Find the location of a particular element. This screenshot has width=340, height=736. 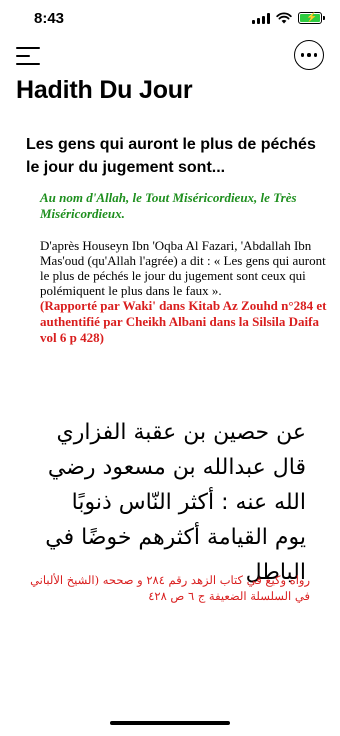

page-title: Hadith Du Jour is located at coordinates (104, 90).